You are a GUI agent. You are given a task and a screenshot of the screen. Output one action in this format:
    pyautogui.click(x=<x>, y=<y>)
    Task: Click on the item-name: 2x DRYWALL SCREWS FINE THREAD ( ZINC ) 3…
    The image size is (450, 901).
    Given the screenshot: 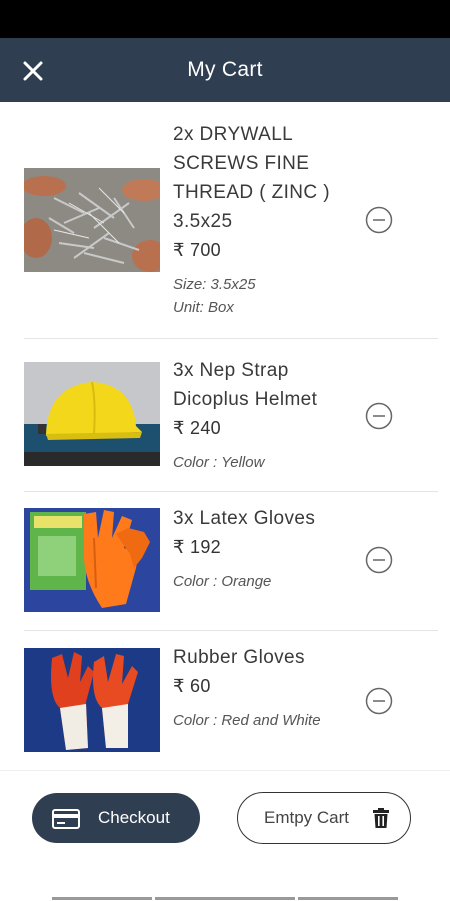 What is the action you would take?
    pyautogui.click(x=251, y=178)
    